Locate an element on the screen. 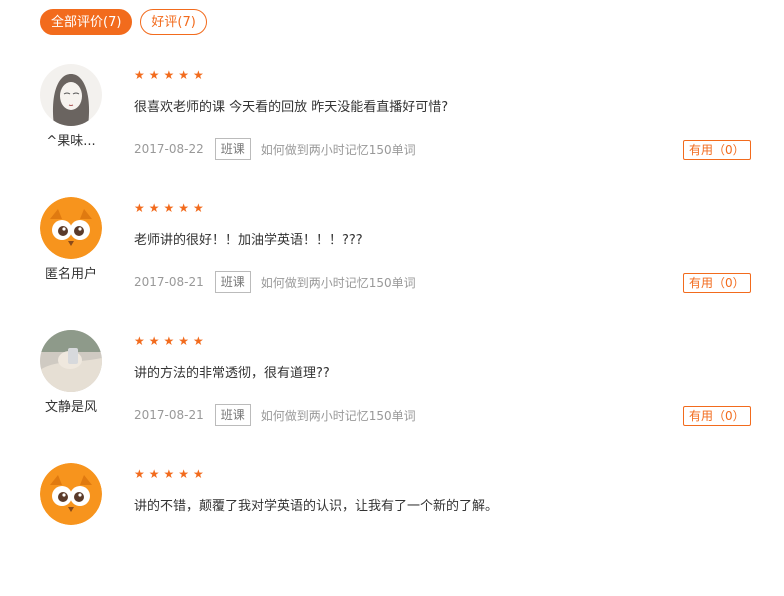 The image size is (784, 596). review-content: 很喜欢老师的课 今天看的回放 昨天没能看直播好可惜? is located at coordinates (291, 107).